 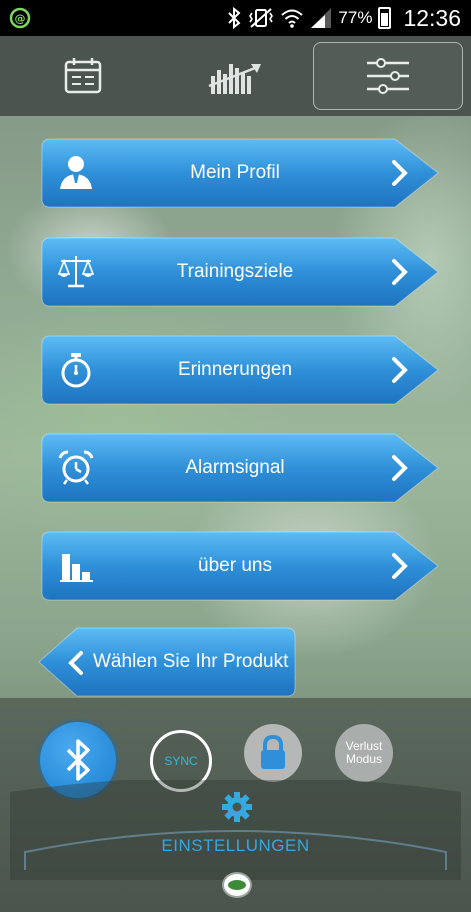 I want to click on menu-item-mein-profil: Mein Profil, so click(x=240, y=173).